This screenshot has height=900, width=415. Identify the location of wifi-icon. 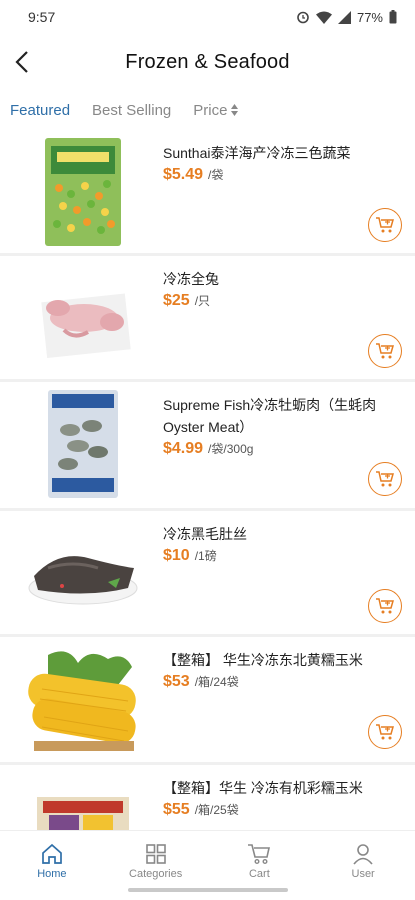
(323, 17).